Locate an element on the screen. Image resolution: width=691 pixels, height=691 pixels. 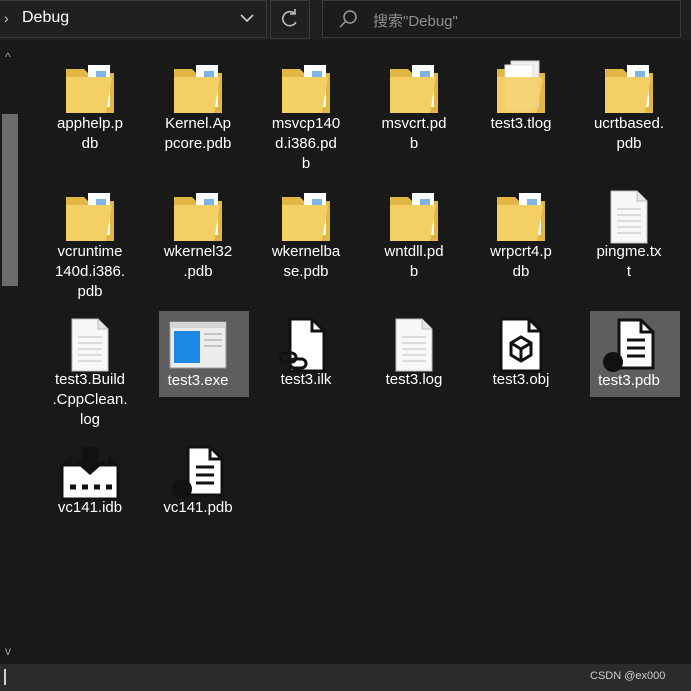
file-name: apphelp.p db is located at coordinates (90, 133).